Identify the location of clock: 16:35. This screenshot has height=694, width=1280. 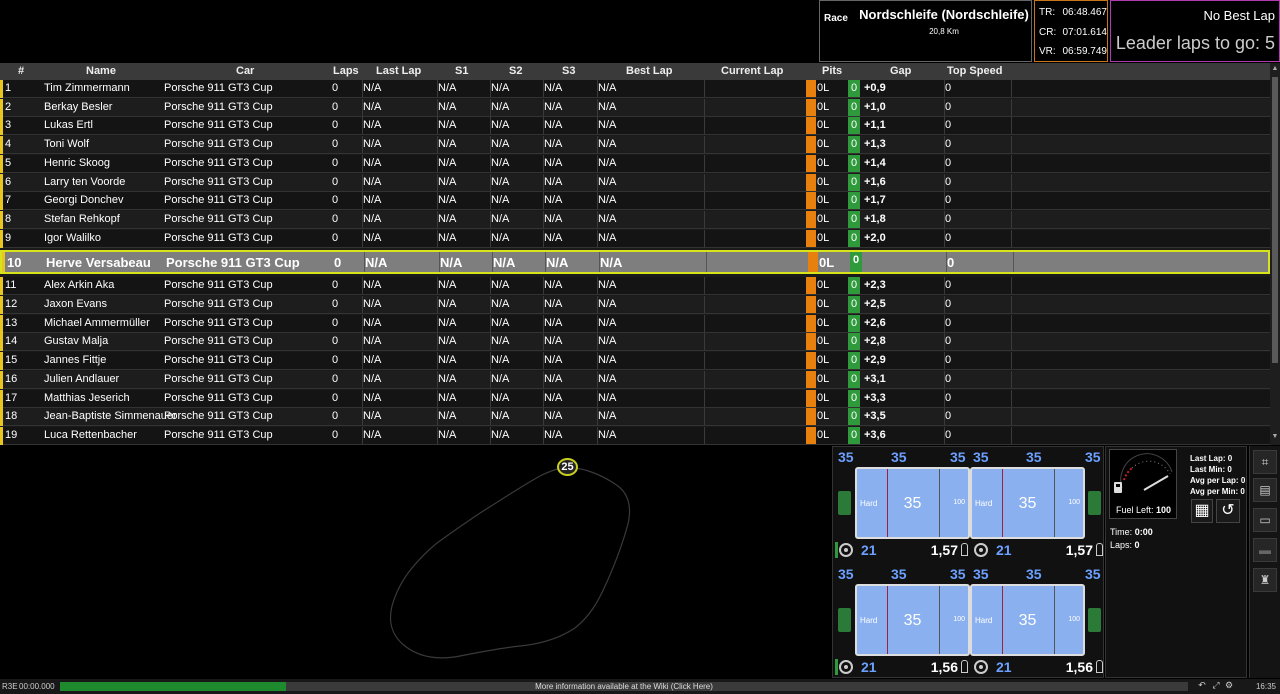
(1265, 686).